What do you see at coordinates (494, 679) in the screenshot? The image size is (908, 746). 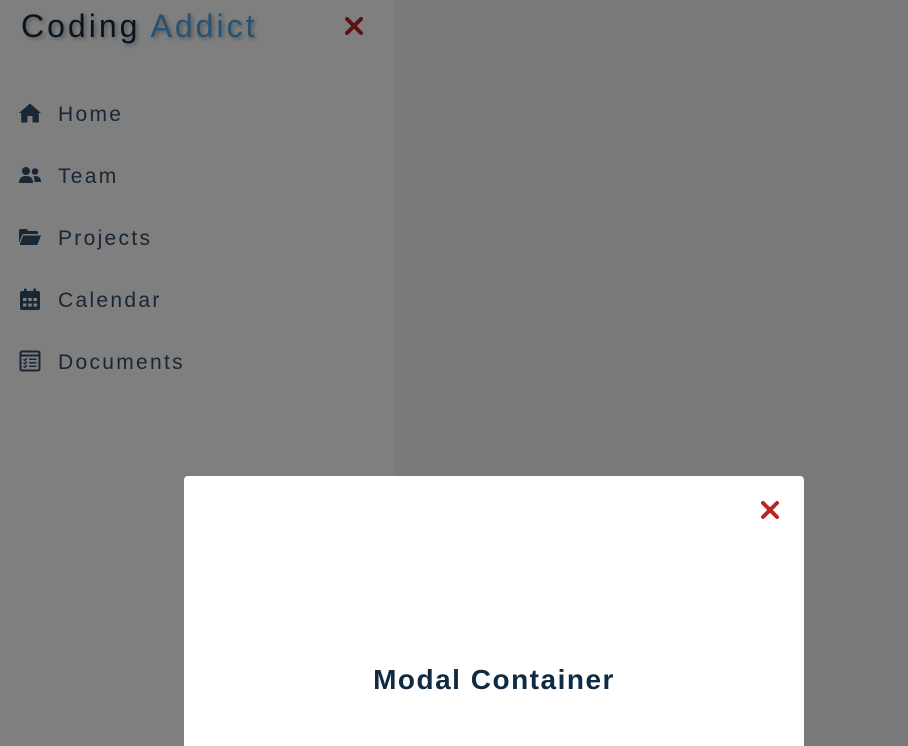 I see `modal-title: Modal Container` at bounding box center [494, 679].